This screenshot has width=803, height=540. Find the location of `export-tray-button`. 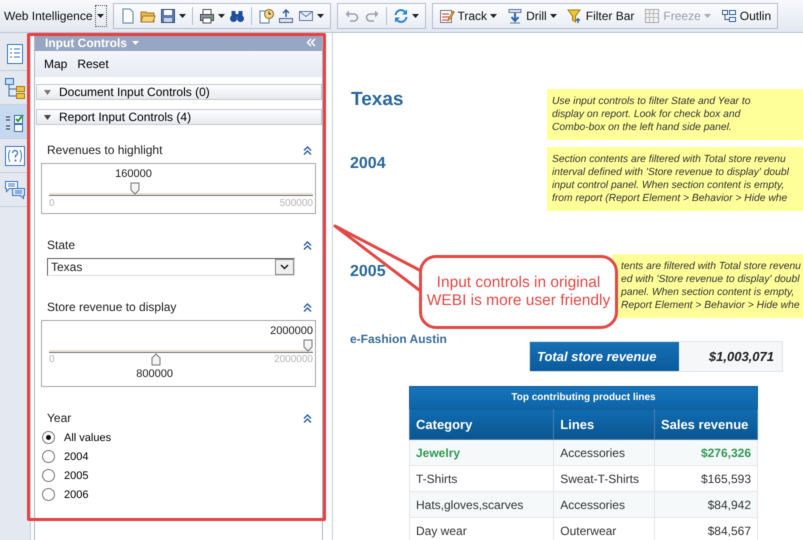

export-tray-button is located at coordinates (286, 16).